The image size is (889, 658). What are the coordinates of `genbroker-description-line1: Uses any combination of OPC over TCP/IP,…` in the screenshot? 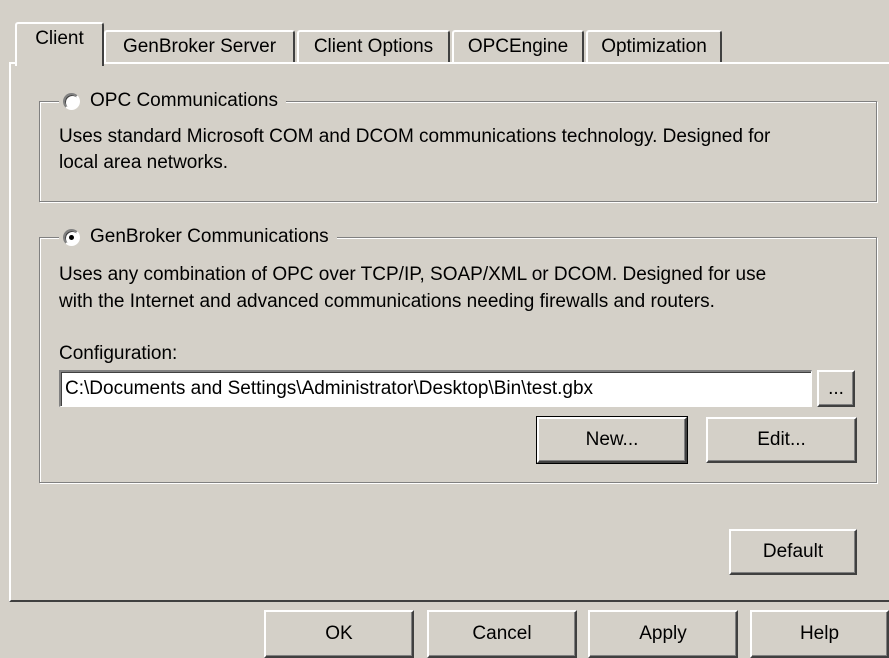 It's located at (413, 274).